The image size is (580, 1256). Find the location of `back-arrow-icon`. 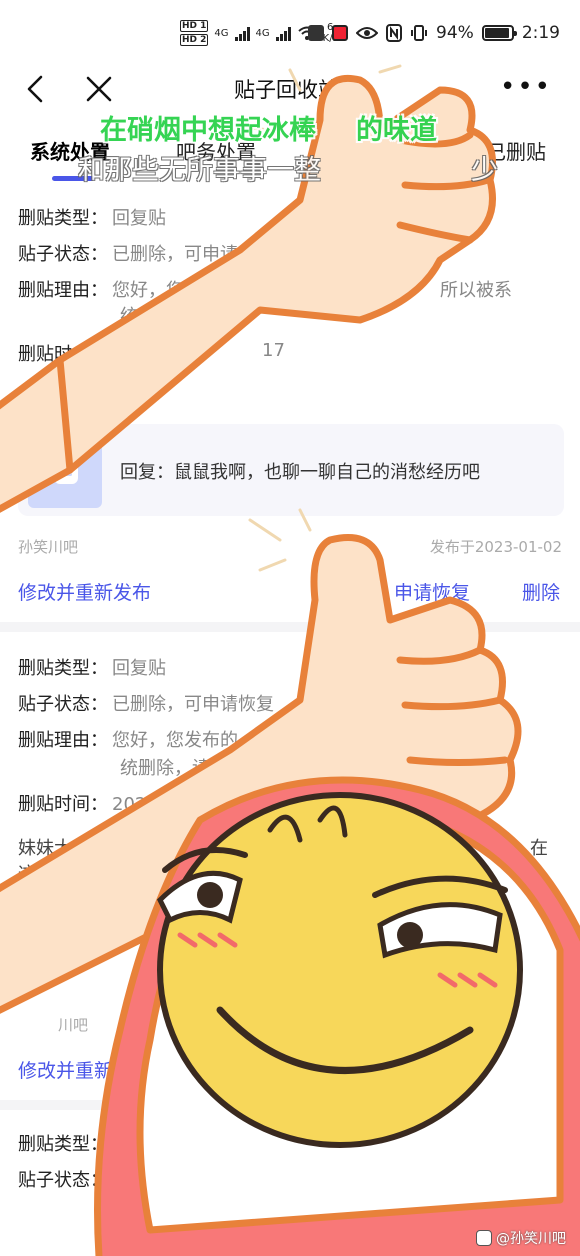

back-arrow-icon is located at coordinates (37, 89).